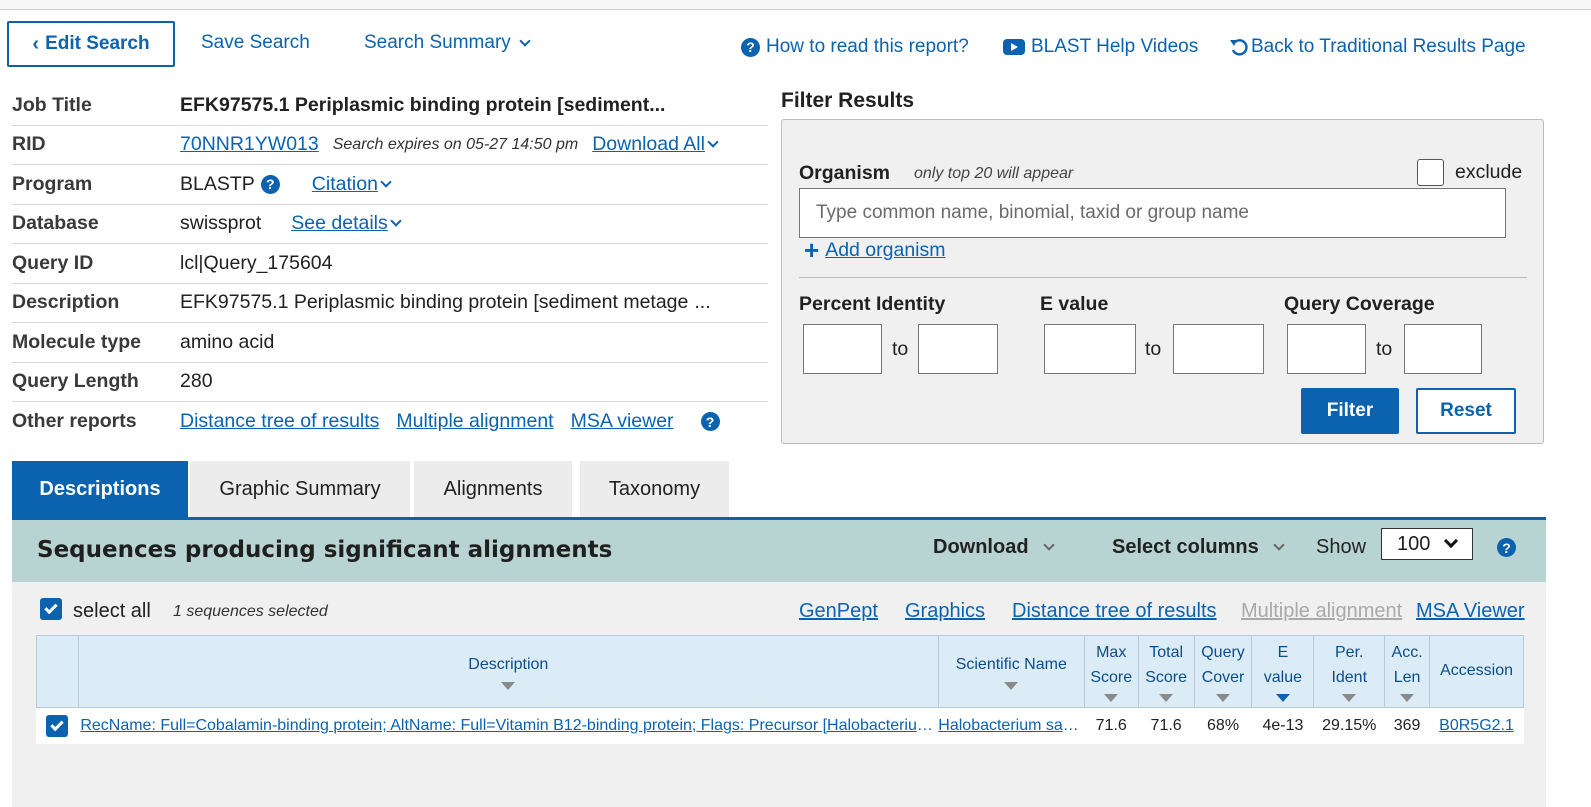 This screenshot has width=1591, height=807. What do you see at coordinates (812, 250) in the screenshot?
I see `plus-icon: +` at bounding box center [812, 250].